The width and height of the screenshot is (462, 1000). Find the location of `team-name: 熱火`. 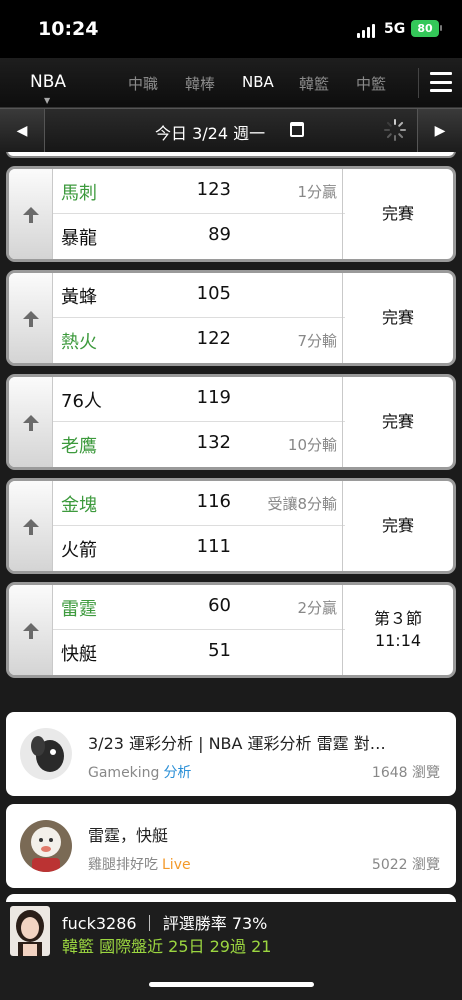

team-name: 熱火 is located at coordinates (79, 342).